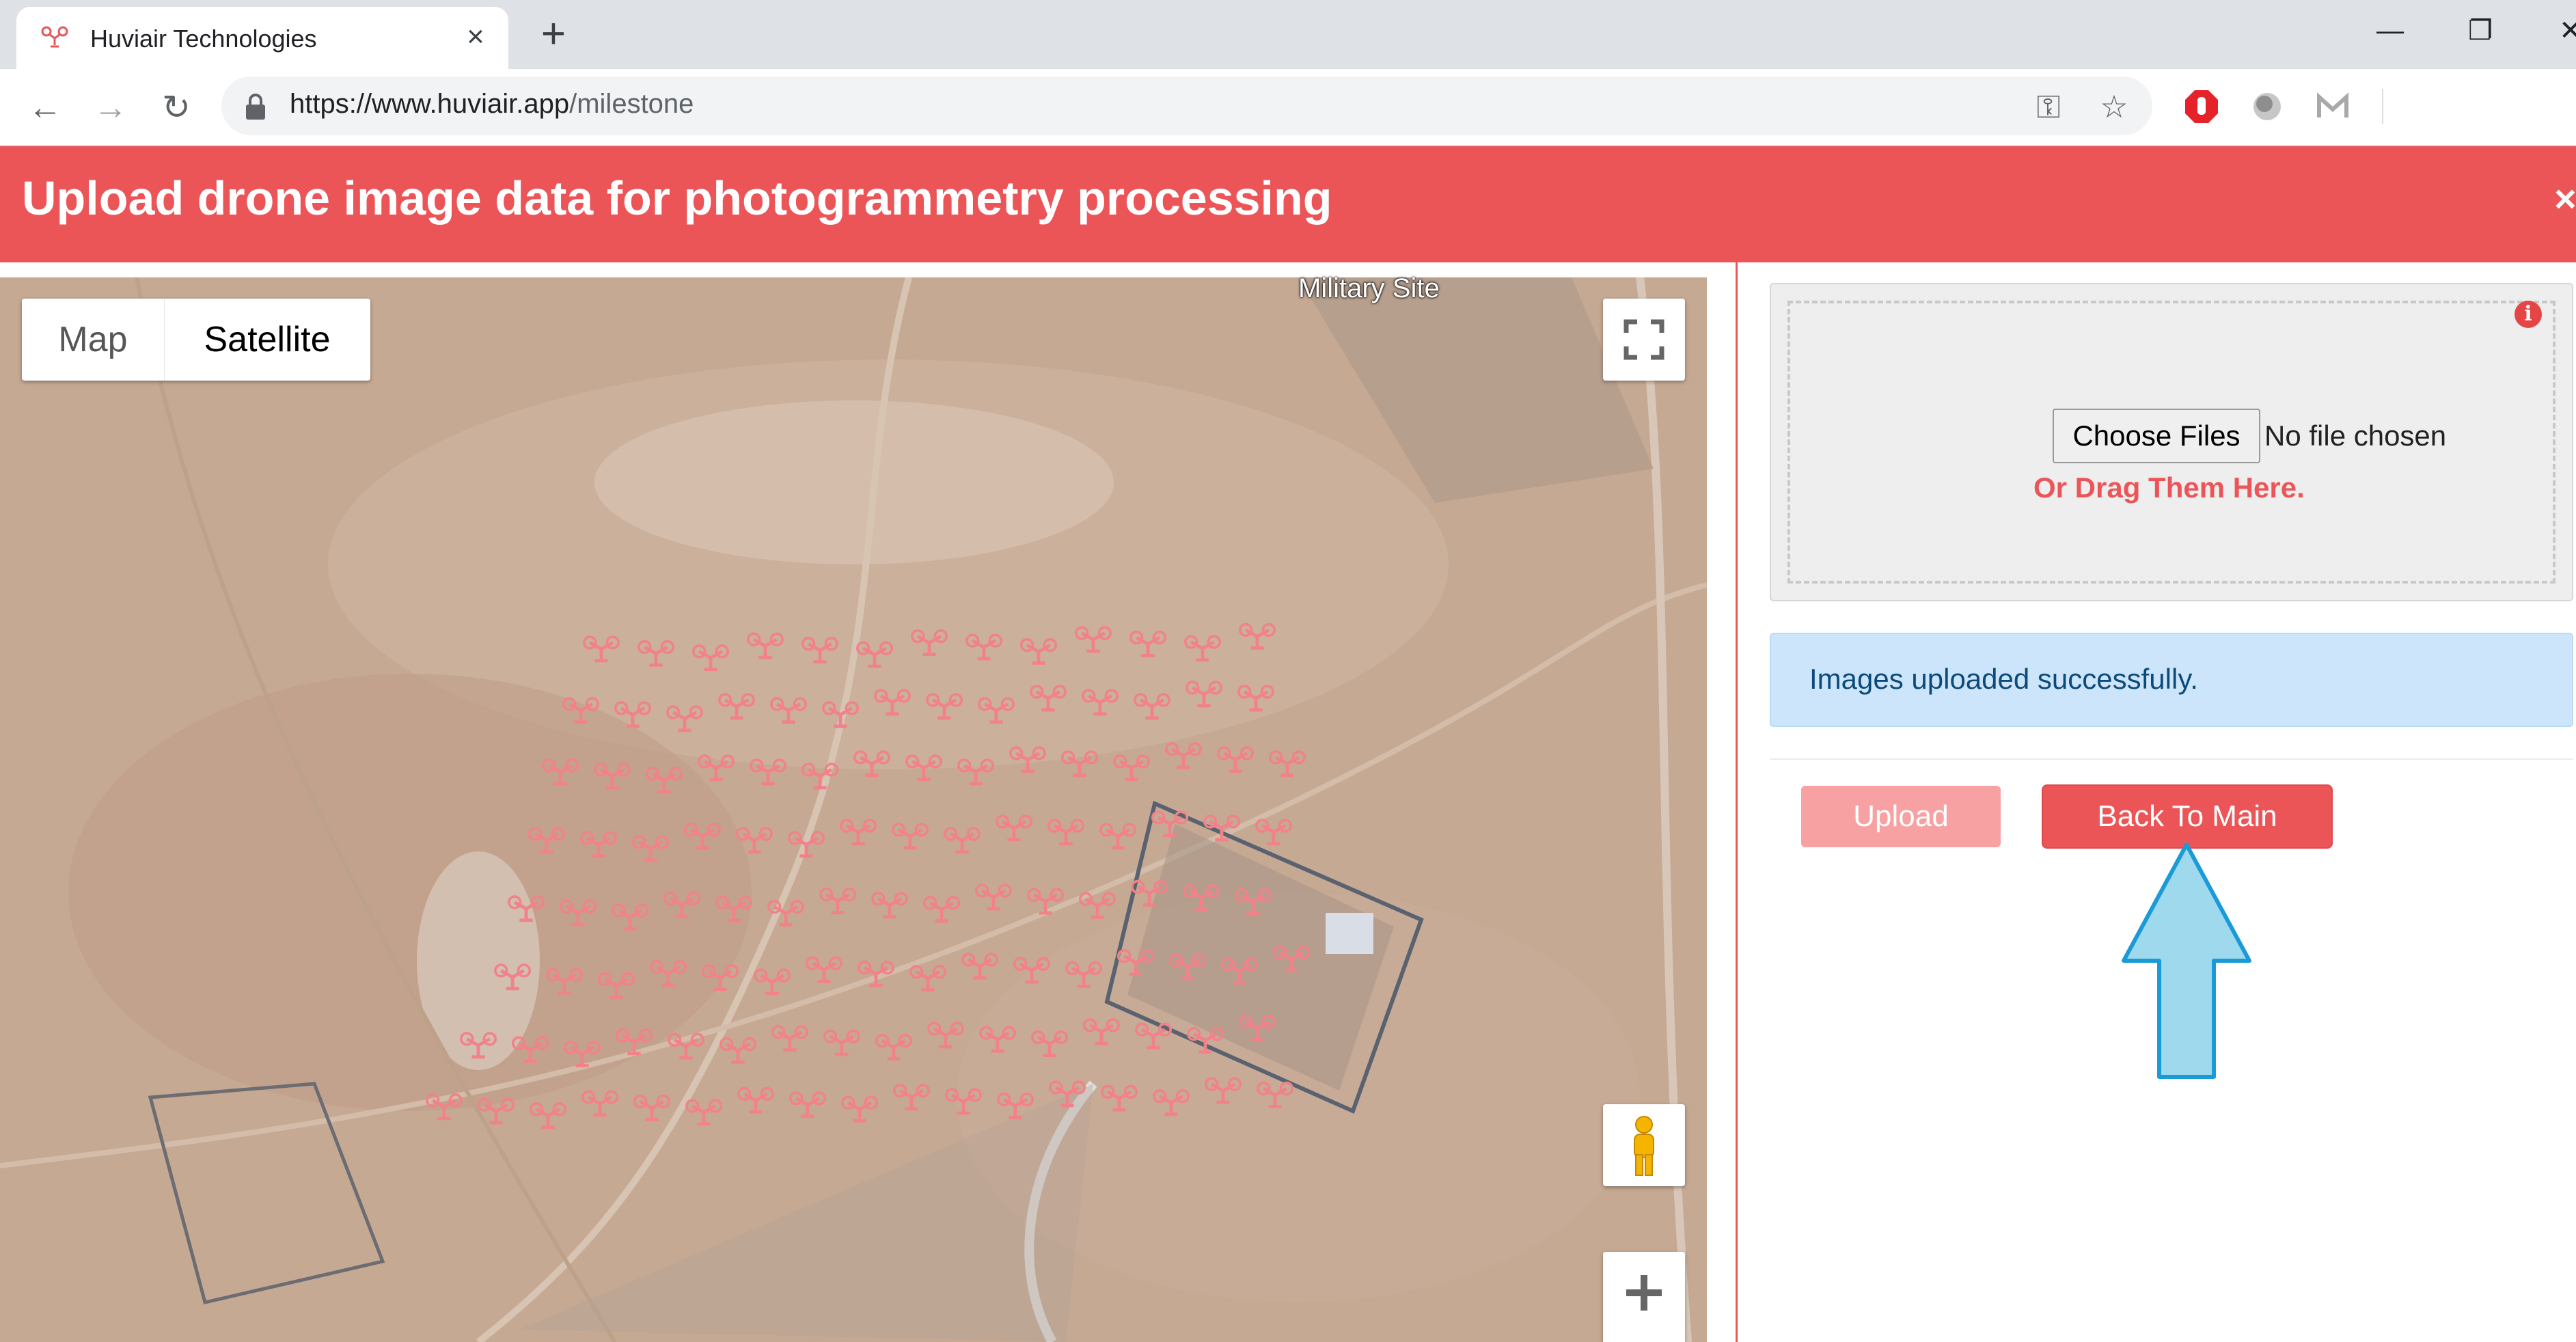 This screenshot has height=1342, width=2576. I want to click on close-icon: ×, so click(2565, 198).